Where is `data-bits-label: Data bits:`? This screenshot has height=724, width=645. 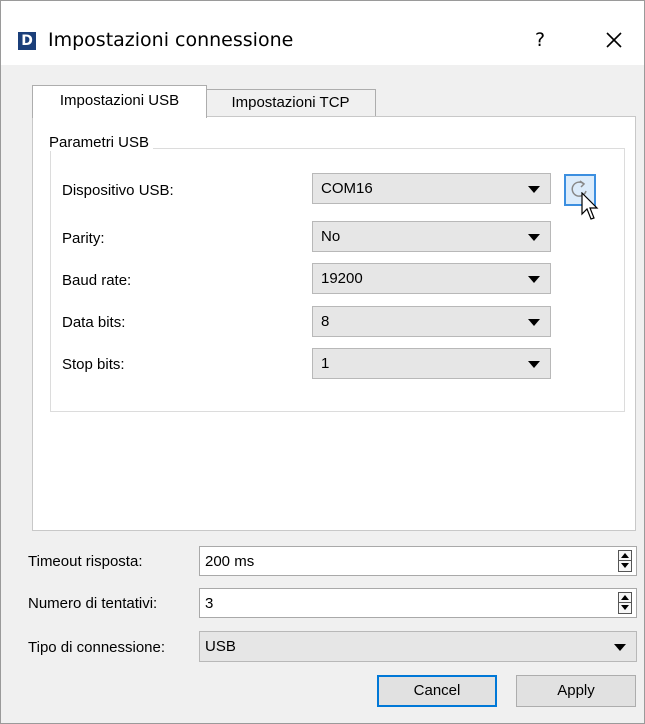
data-bits-label: Data bits: is located at coordinates (94, 322).